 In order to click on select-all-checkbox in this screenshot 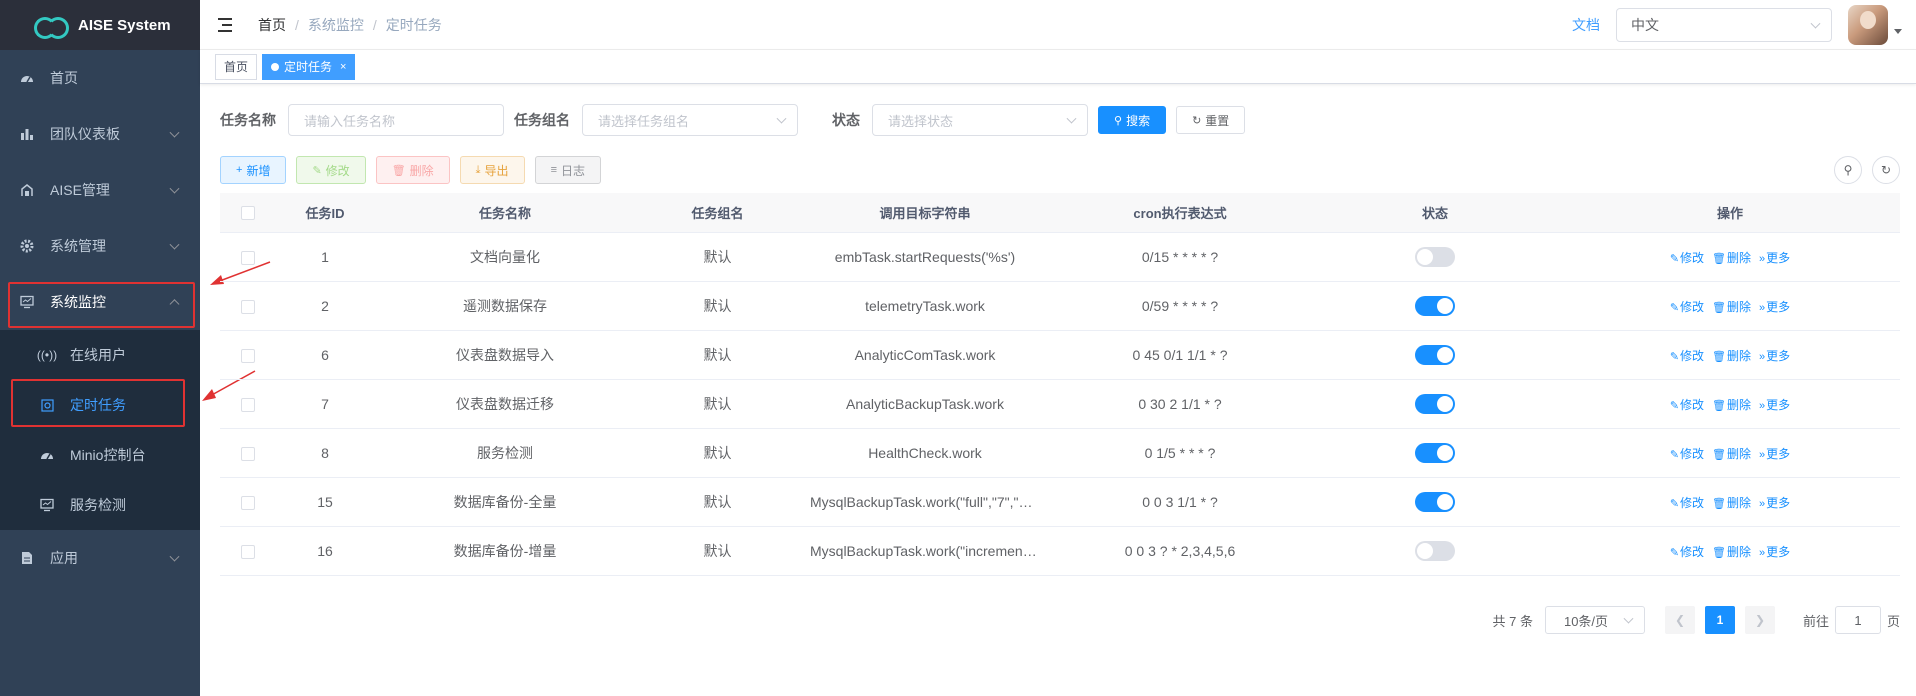, I will do `click(247, 213)`.